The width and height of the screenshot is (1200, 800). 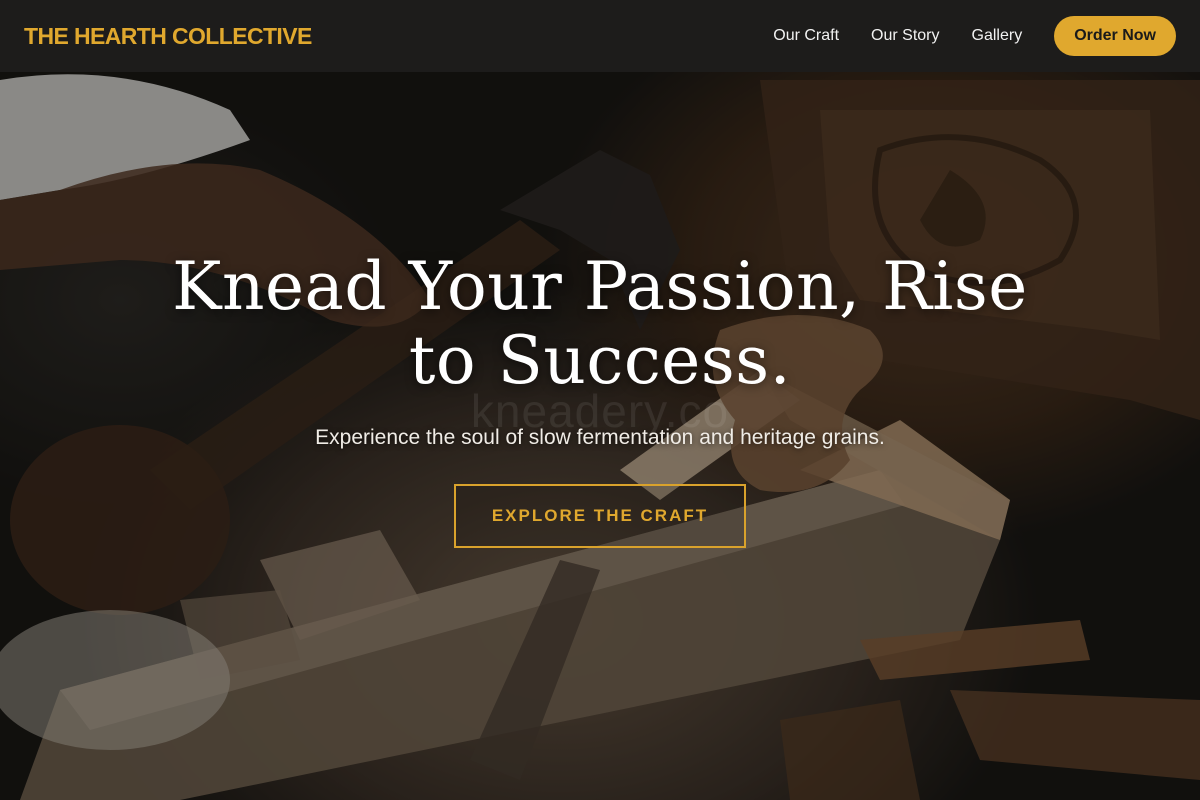 I want to click on nav-links: Our Craft Our Story Gallery Order Now, so click(x=974, y=36).